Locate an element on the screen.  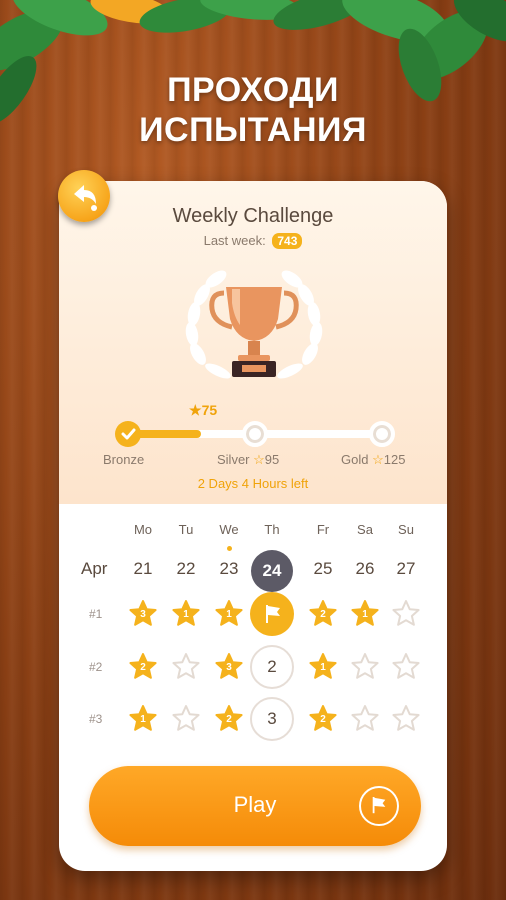
date-6: 27 is located at coordinates (406, 569).